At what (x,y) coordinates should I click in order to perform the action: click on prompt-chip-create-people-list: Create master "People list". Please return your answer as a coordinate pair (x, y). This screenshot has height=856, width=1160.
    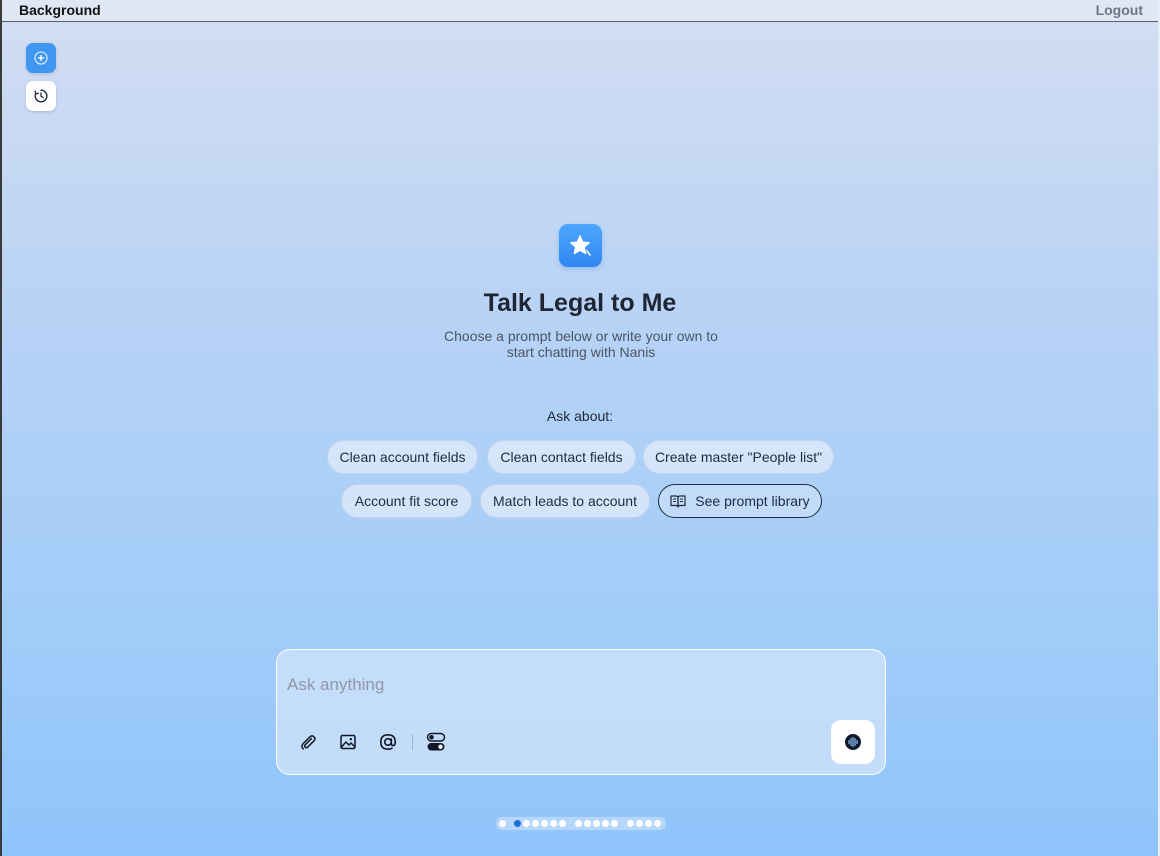
    Looking at the image, I should click on (738, 457).